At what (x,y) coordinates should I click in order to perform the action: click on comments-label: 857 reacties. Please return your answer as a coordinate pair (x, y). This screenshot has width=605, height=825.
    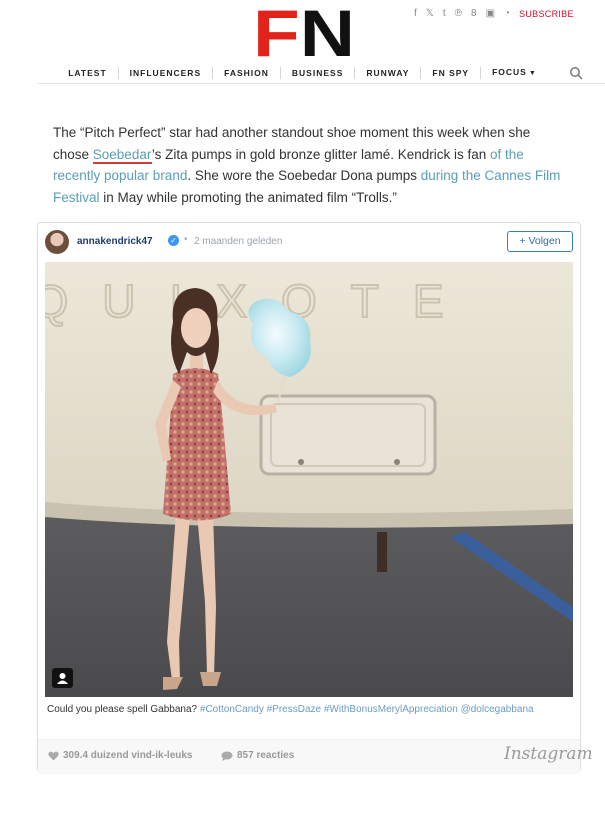
    Looking at the image, I should click on (266, 755).